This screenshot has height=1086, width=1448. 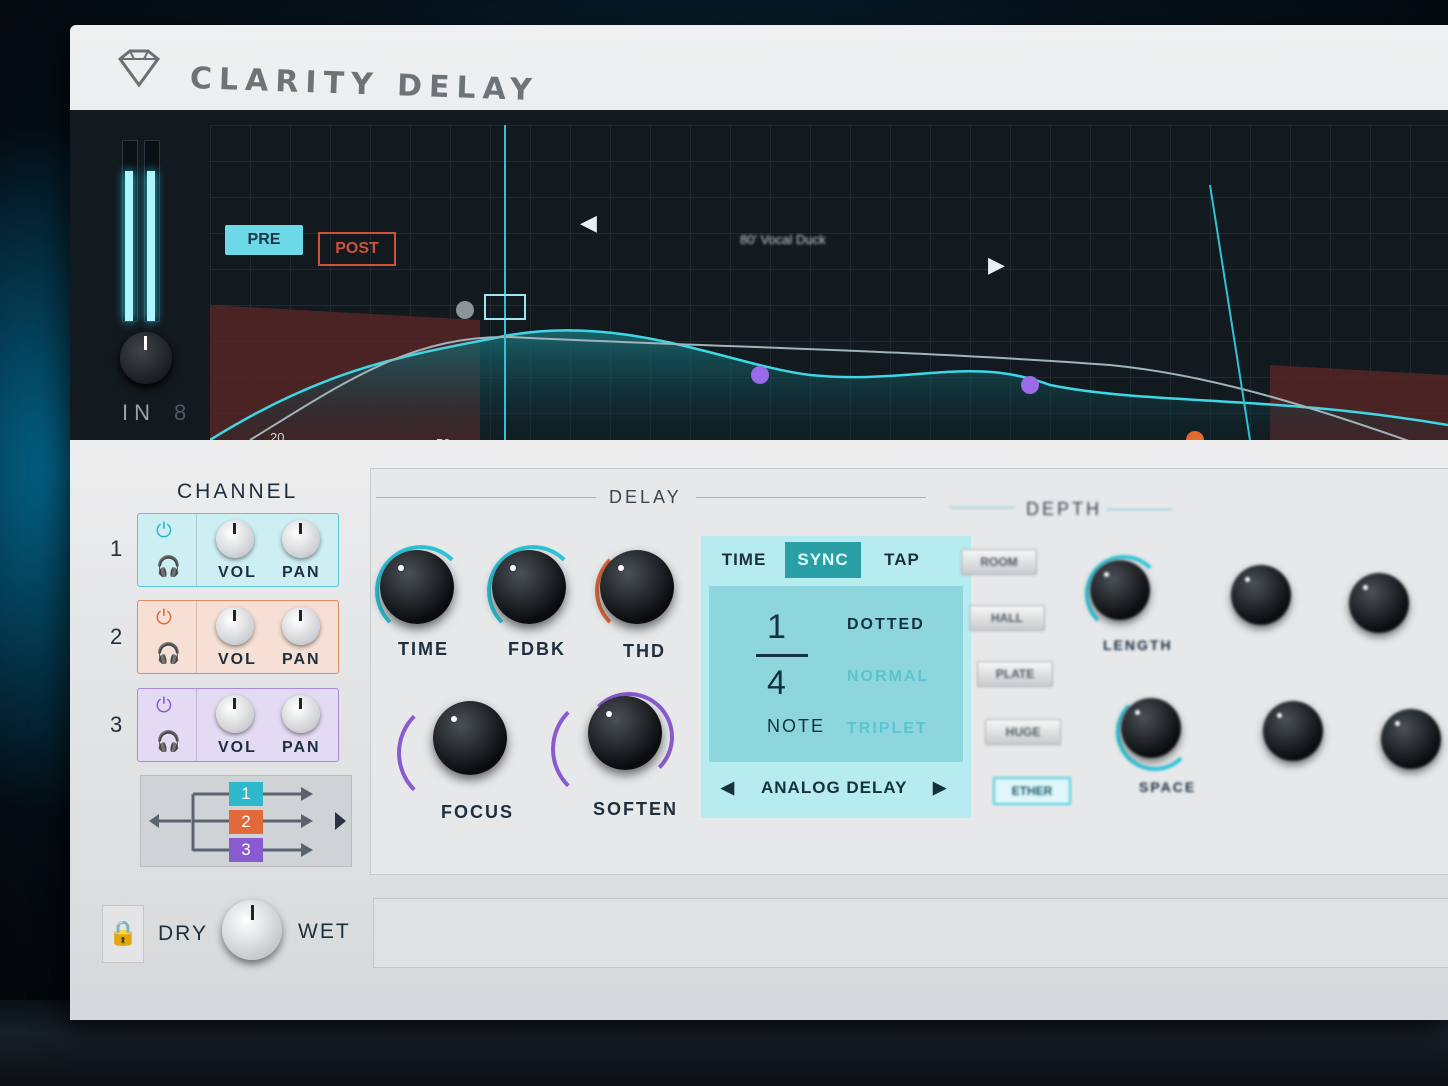 I want to click on note-label: NOTE, so click(x=796, y=726).